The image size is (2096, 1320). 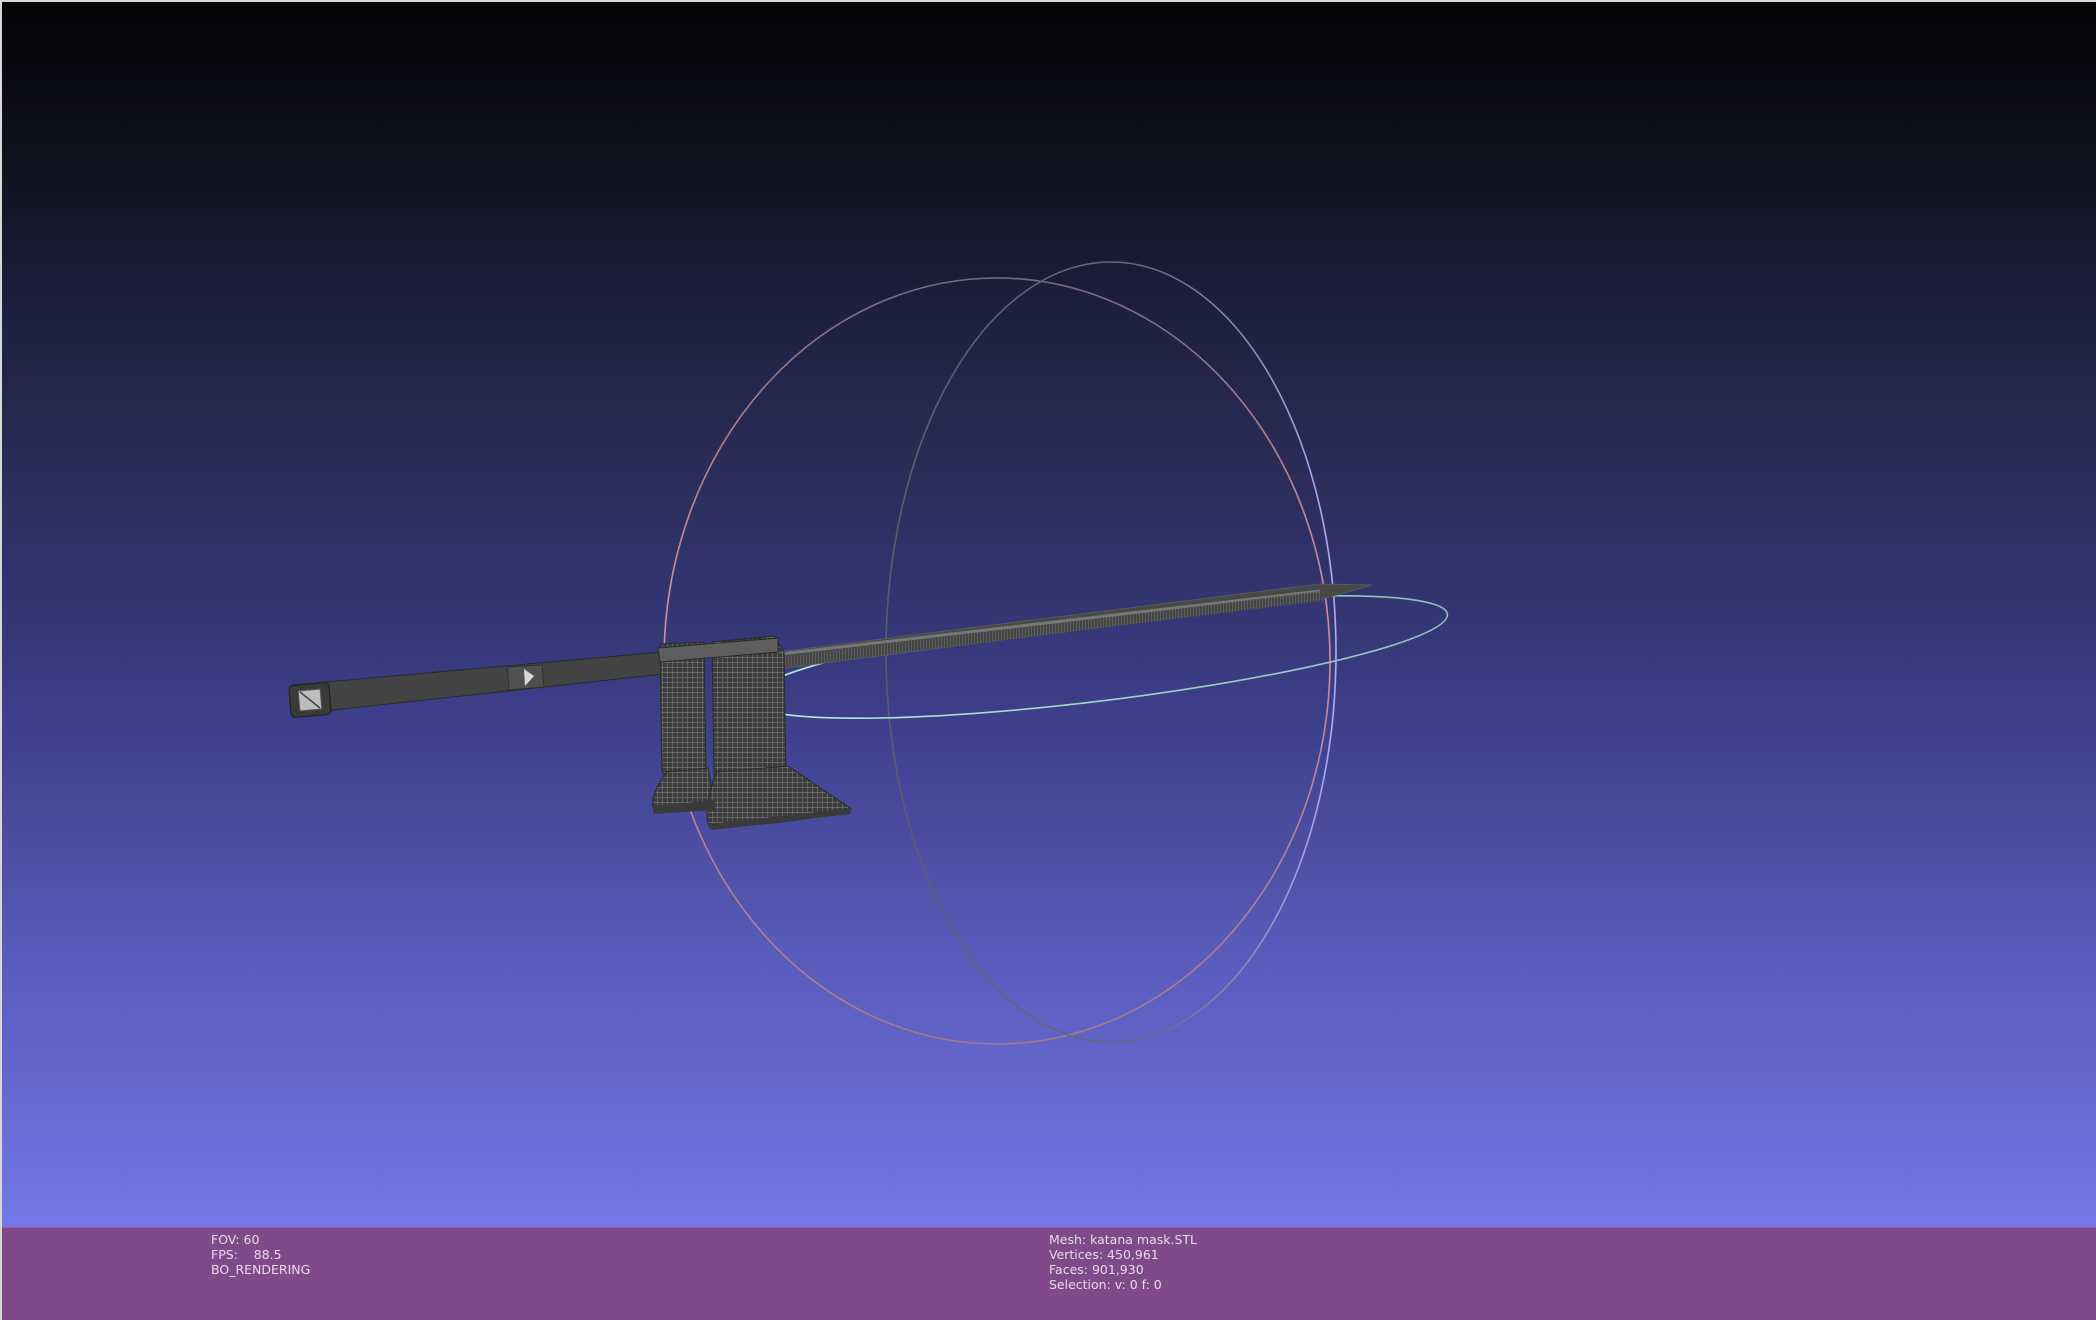 What do you see at coordinates (1123, 1239) in the screenshot?
I see `mesh-name-readout: Mesh: katana mask.STL` at bounding box center [1123, 1239].